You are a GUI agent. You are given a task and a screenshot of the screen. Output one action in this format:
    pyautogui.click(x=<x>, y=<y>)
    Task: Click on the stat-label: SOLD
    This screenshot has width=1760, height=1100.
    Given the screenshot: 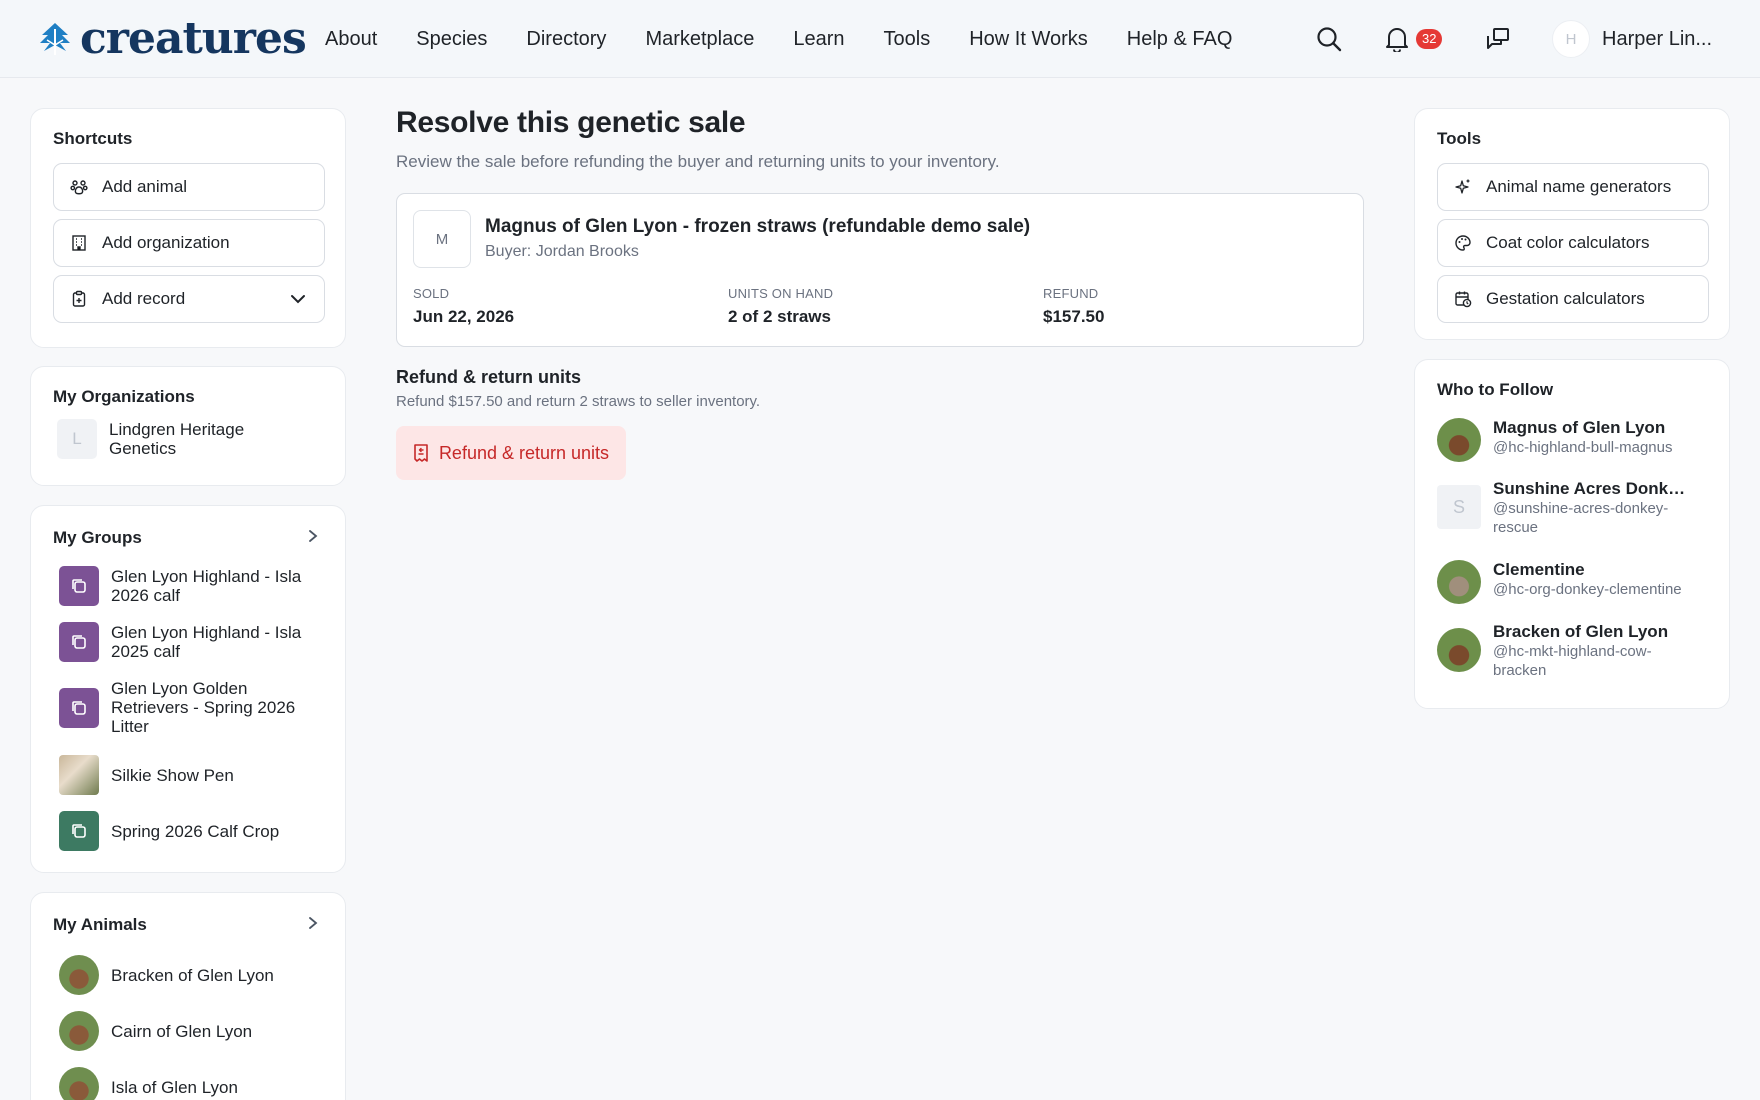 What is the action you would take?
    pyautogui.click(x=431, y=293)
    